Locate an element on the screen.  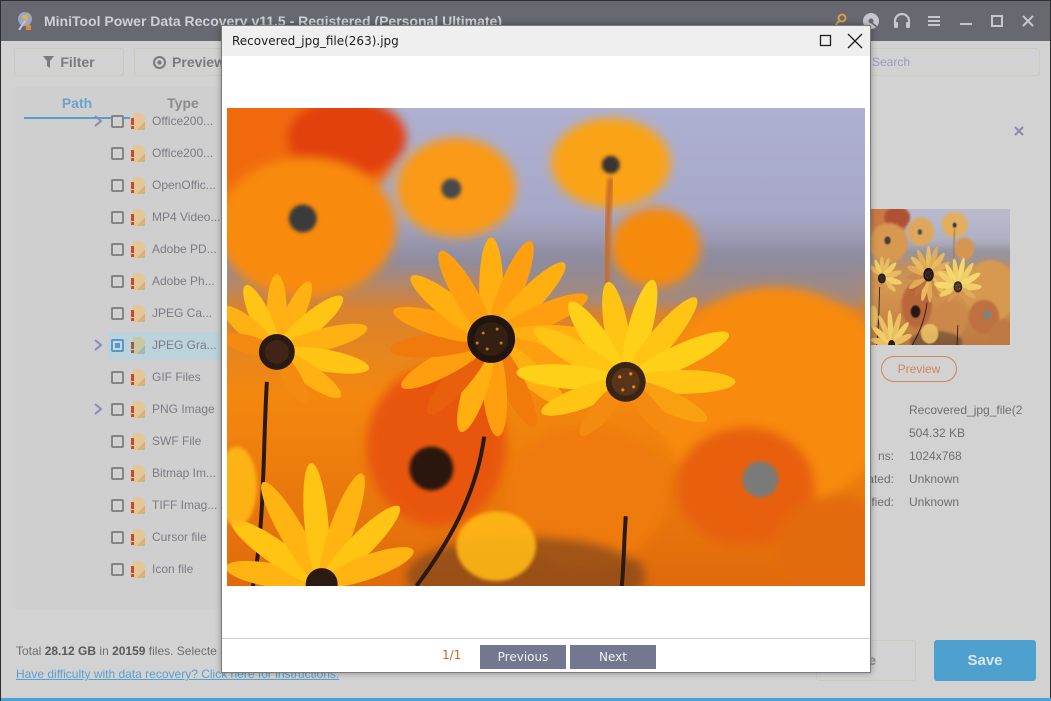
right-panel is located at coordinates (941, 348).